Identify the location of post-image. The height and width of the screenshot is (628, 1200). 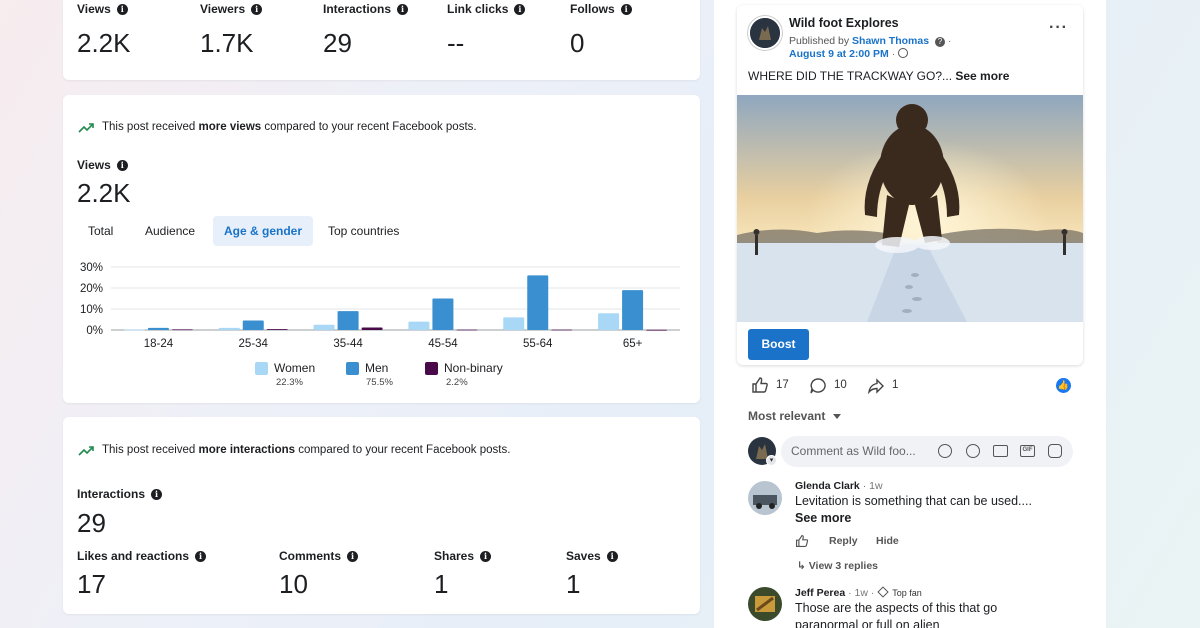
(910, 208).